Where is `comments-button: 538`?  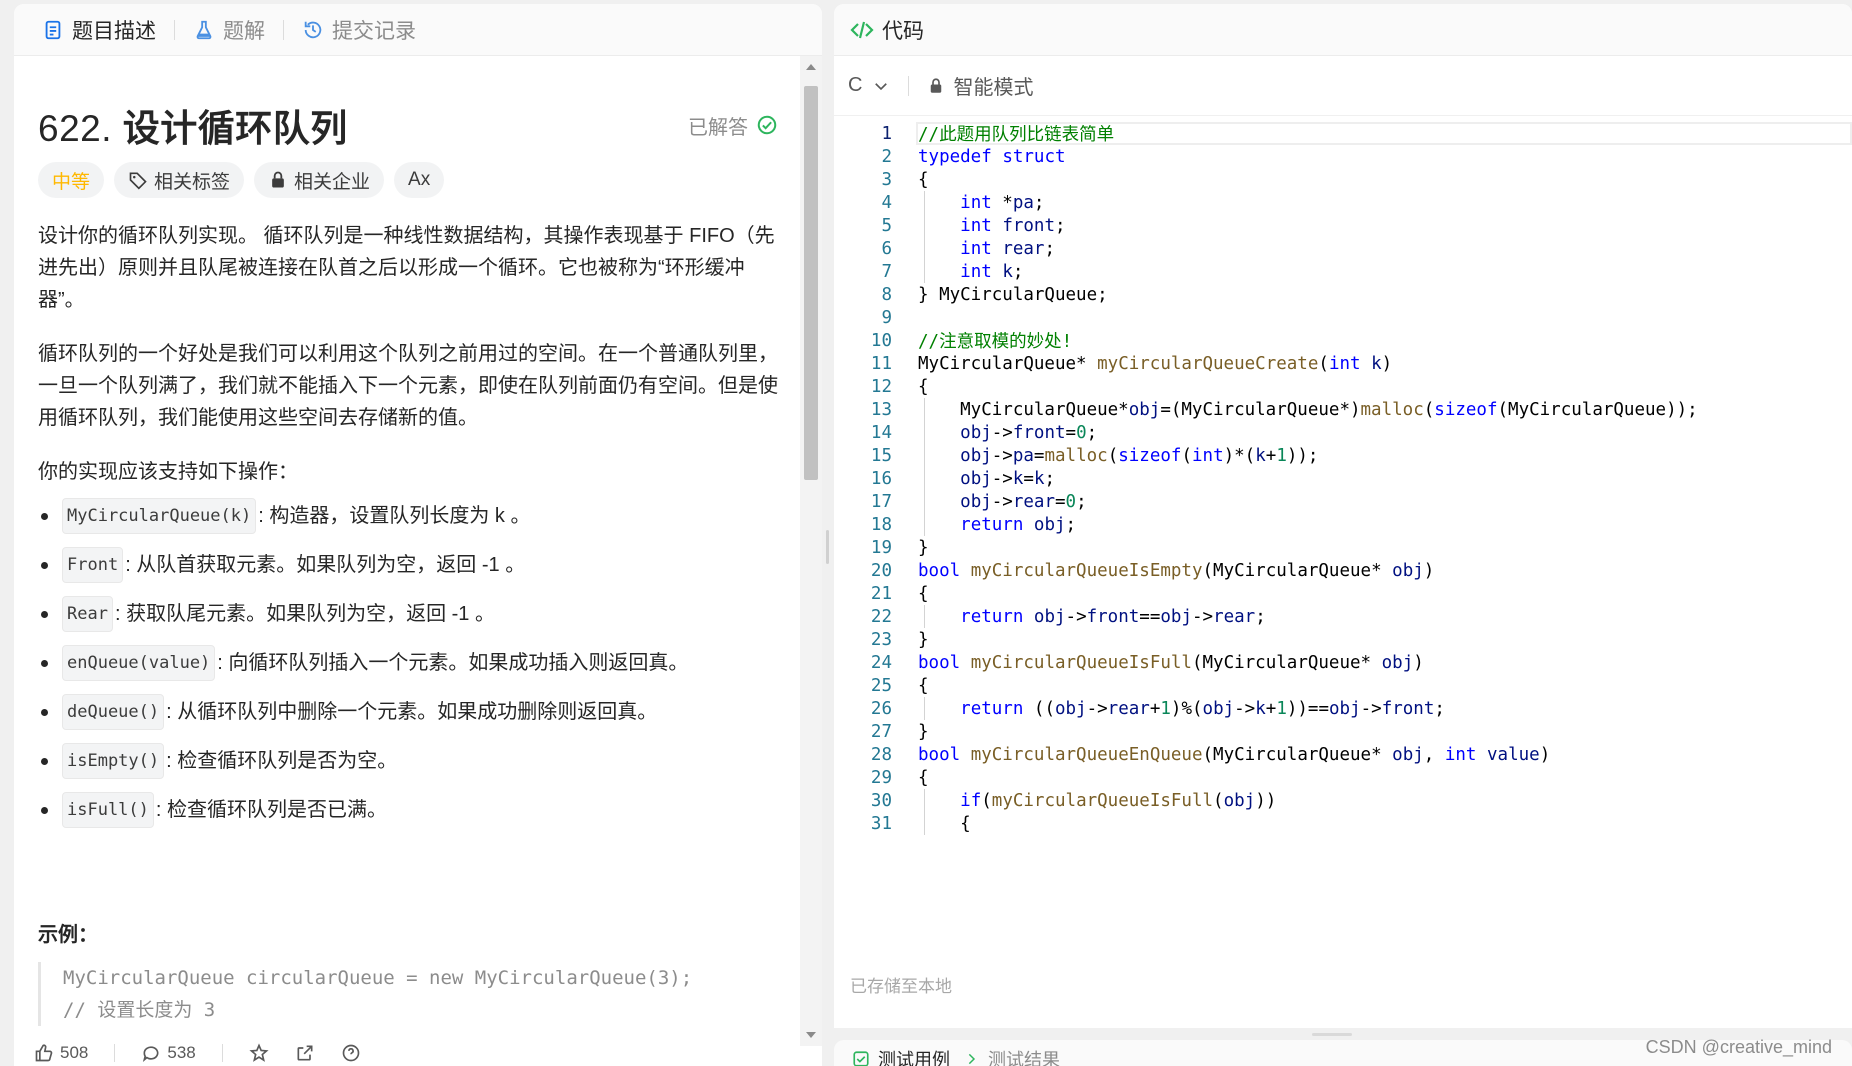 comments-button: 538 is located at coordinates (168, 1053).